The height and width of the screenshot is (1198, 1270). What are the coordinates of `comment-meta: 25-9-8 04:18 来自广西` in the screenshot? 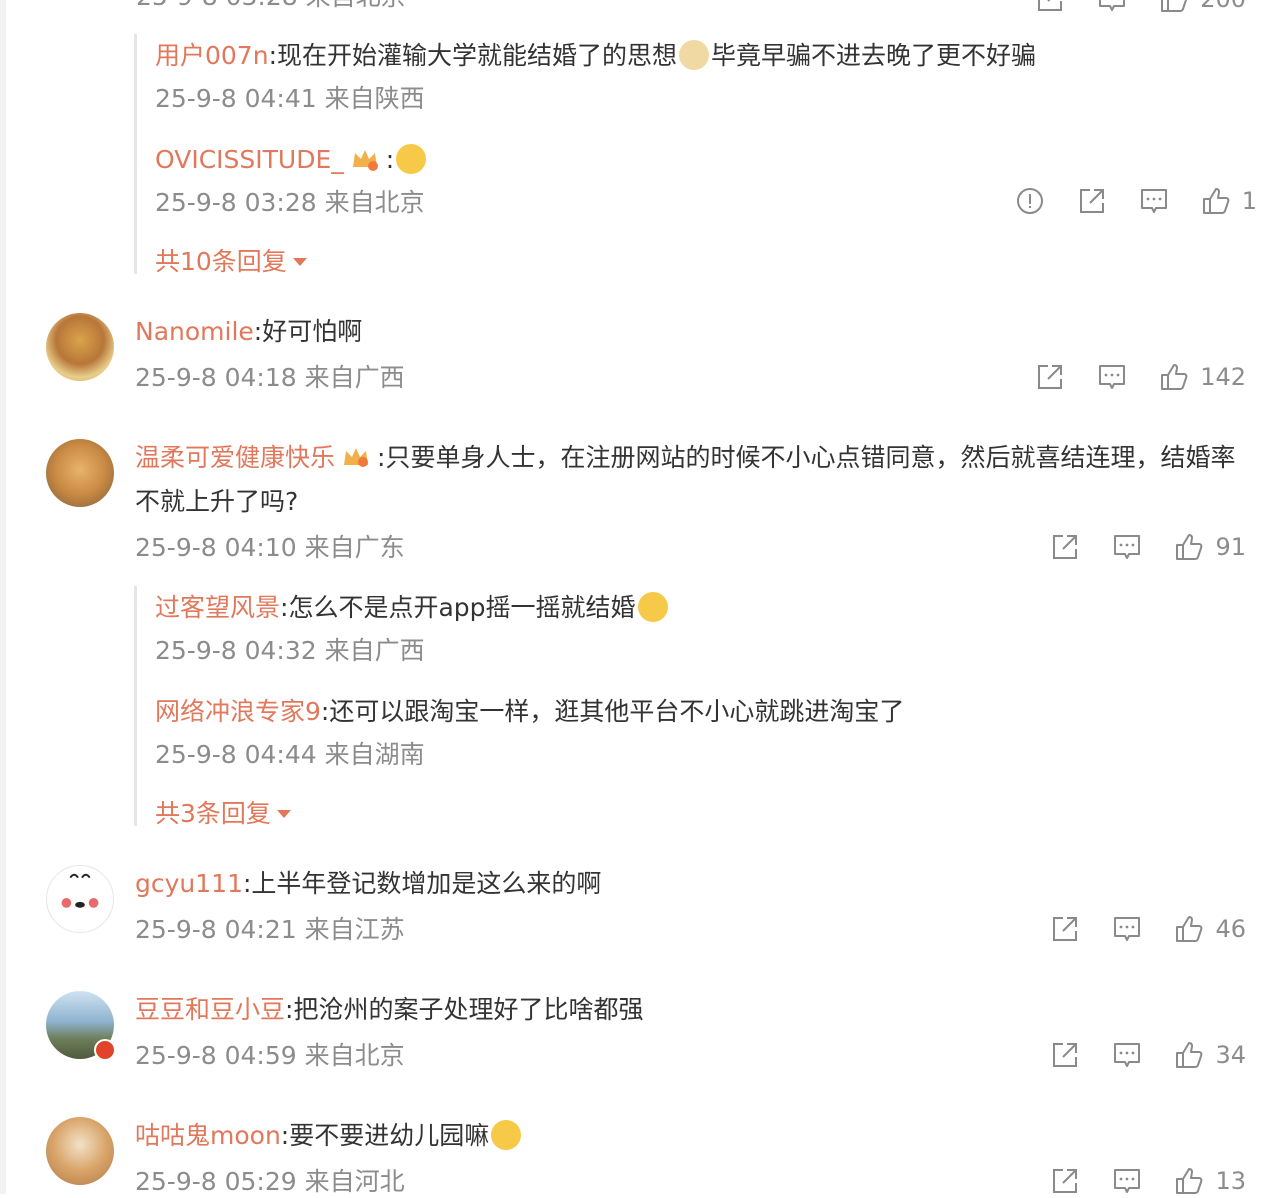 It's located at (270, 377).